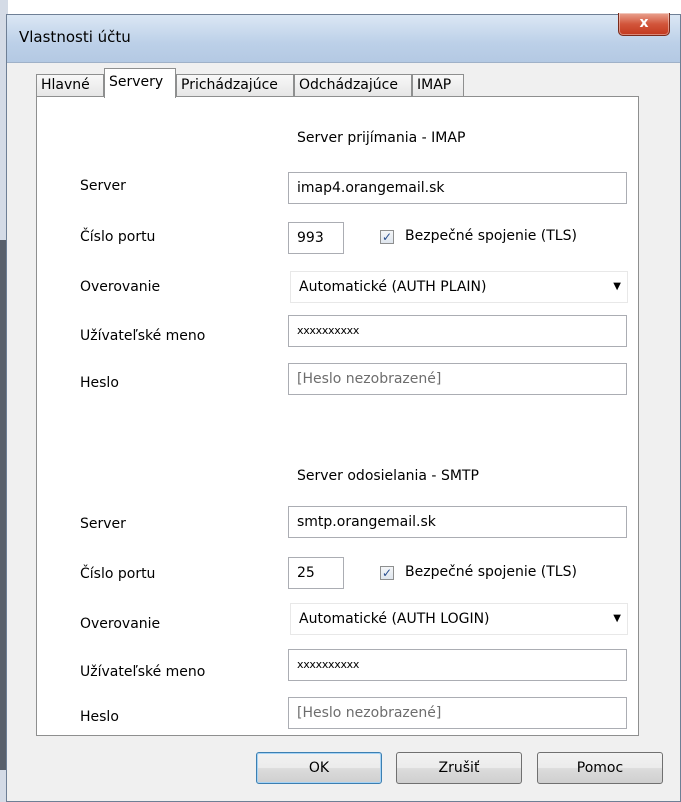  I want to click on outgoing-server-input: smtp.orangemail.sk, so click(457, 522).